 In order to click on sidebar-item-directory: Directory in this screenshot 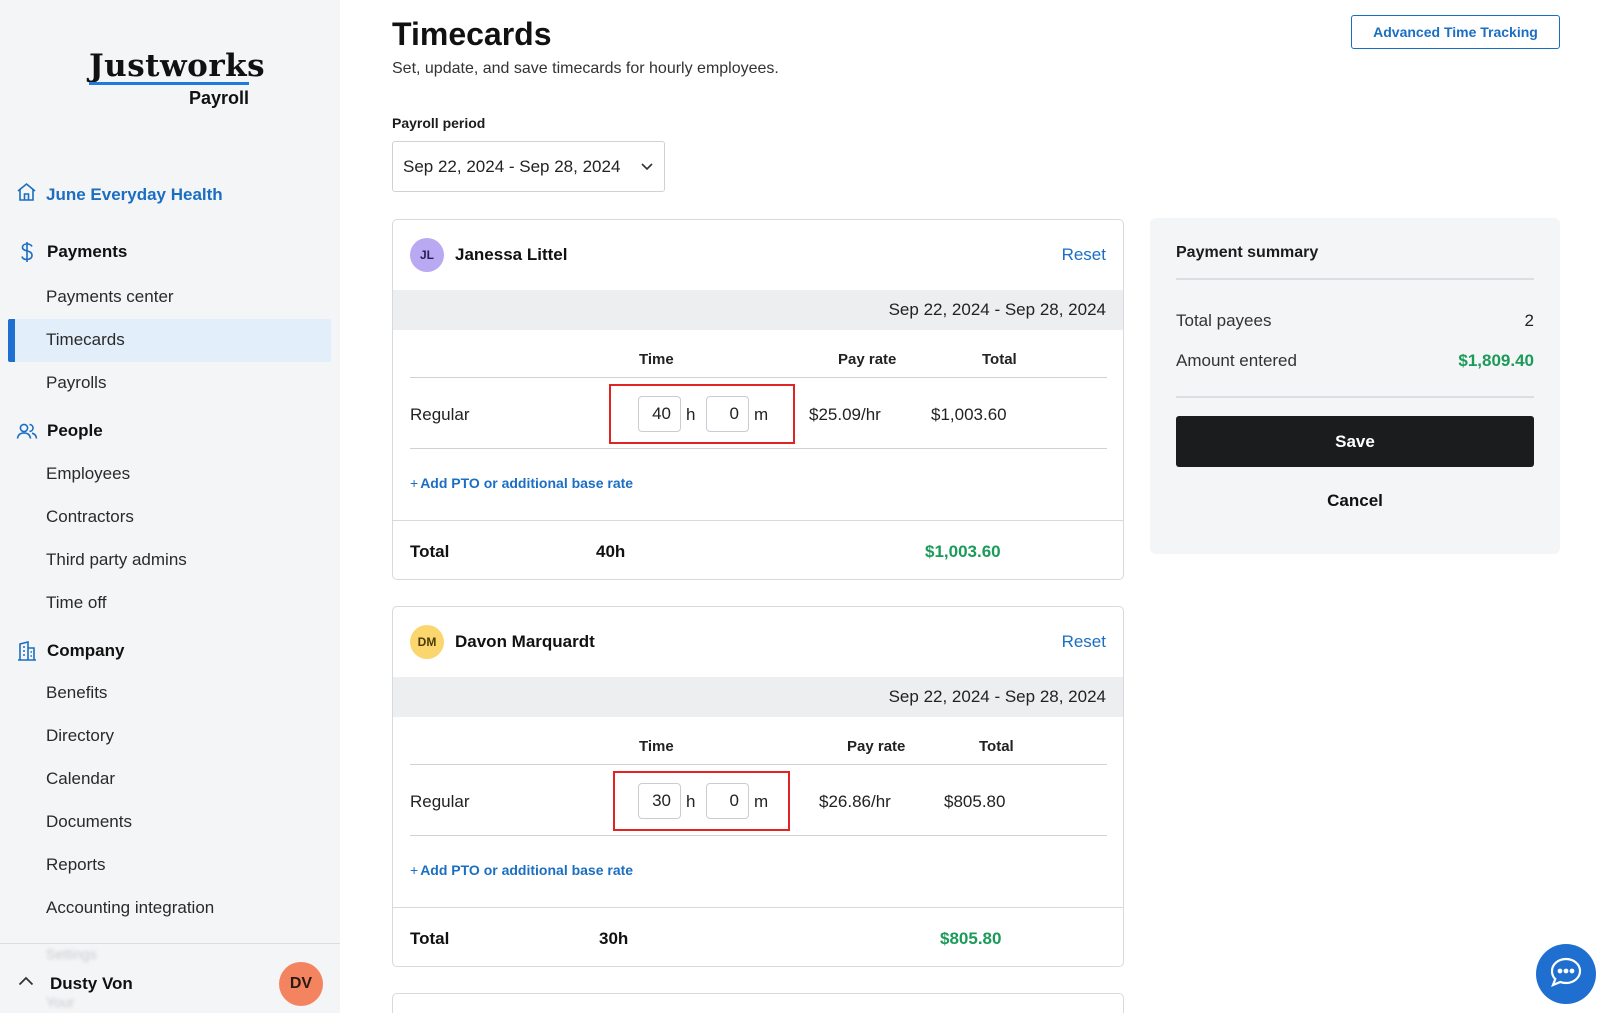, I will do `click(80, 736)`.